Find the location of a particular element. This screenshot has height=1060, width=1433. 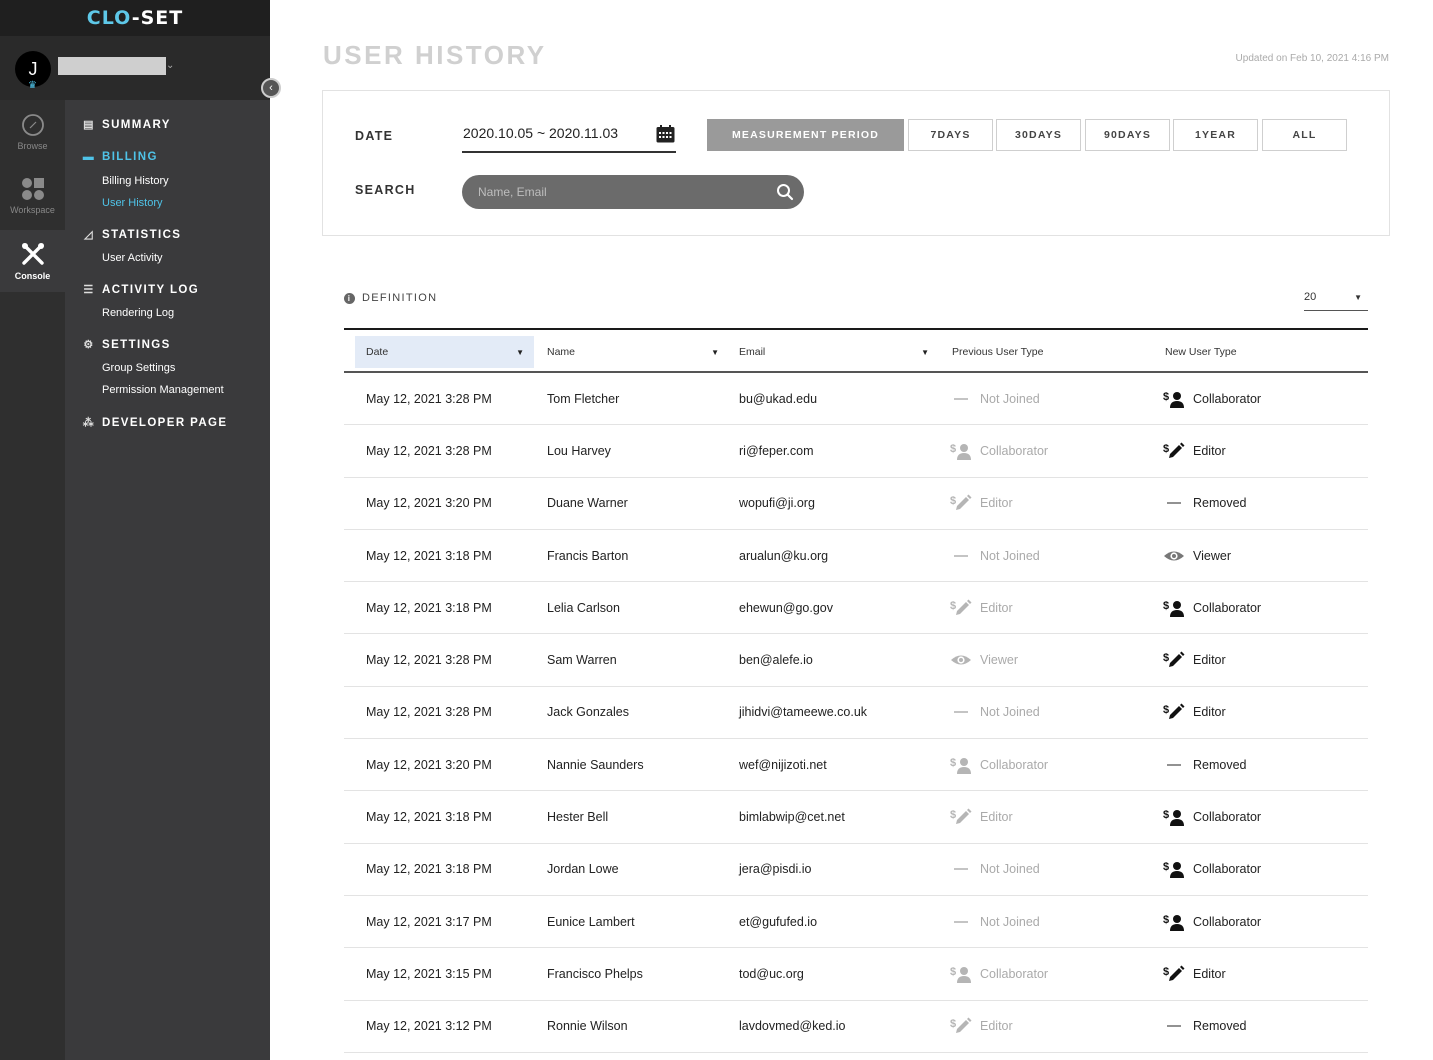

cell-name: Francis Barton is located at coordinates (588, 555).